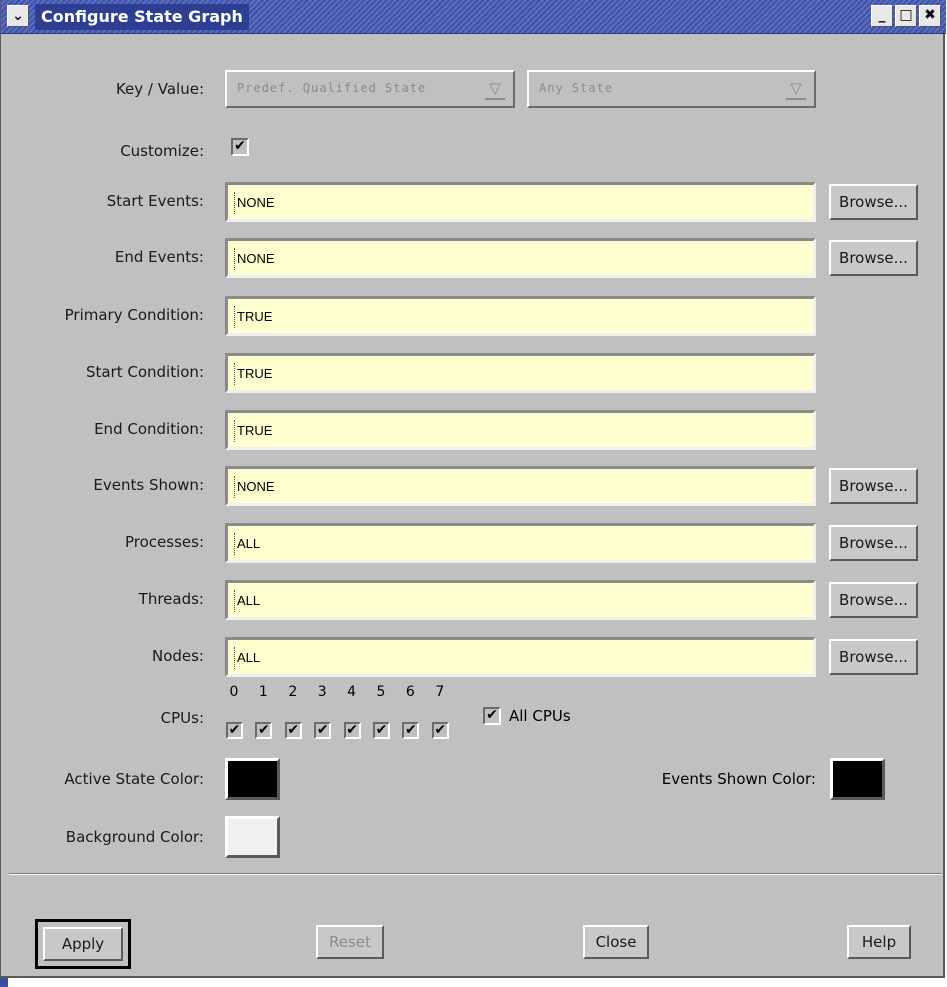 This screenshot has width=947, height=987. I want to click on field-label: End Events:, so click(159, 257).